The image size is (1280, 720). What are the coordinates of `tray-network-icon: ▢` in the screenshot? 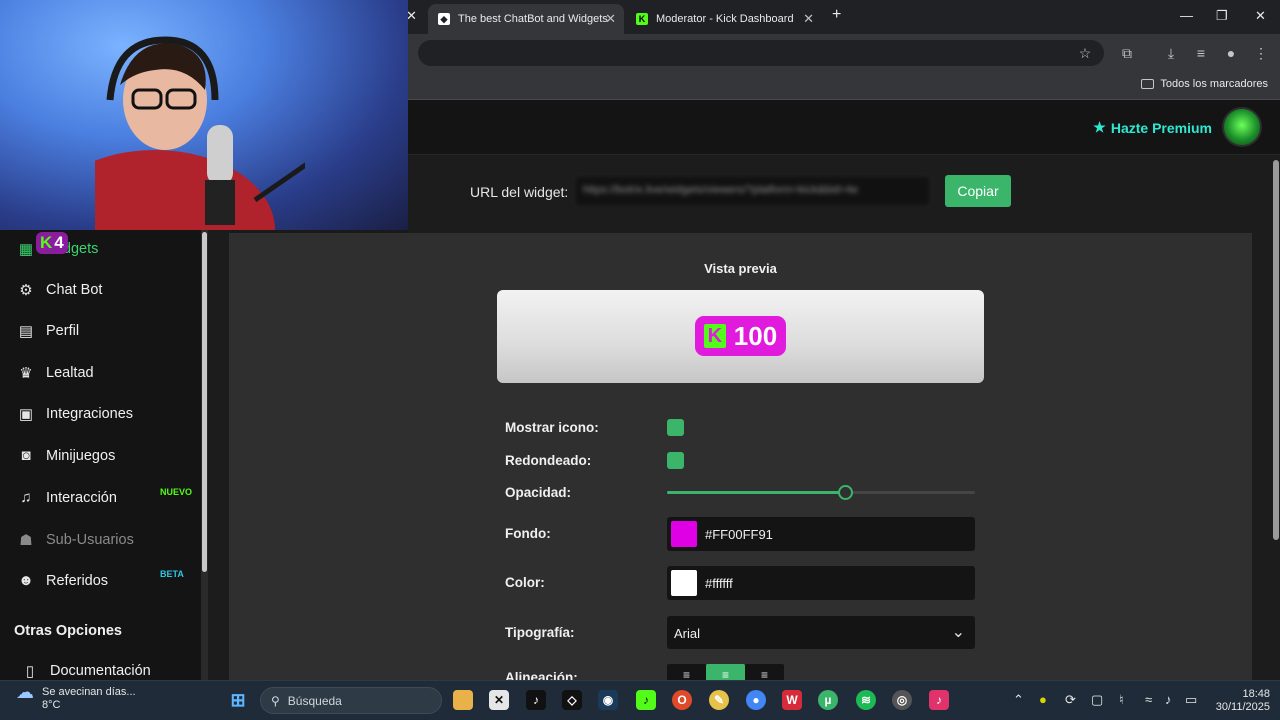 It's located at (1097, 700).